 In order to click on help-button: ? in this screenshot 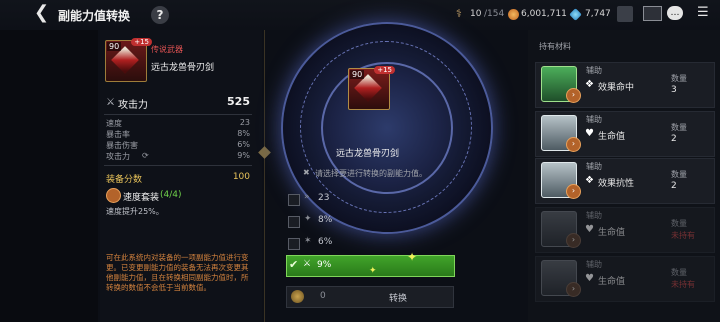, I will do `click(160, 15)`.